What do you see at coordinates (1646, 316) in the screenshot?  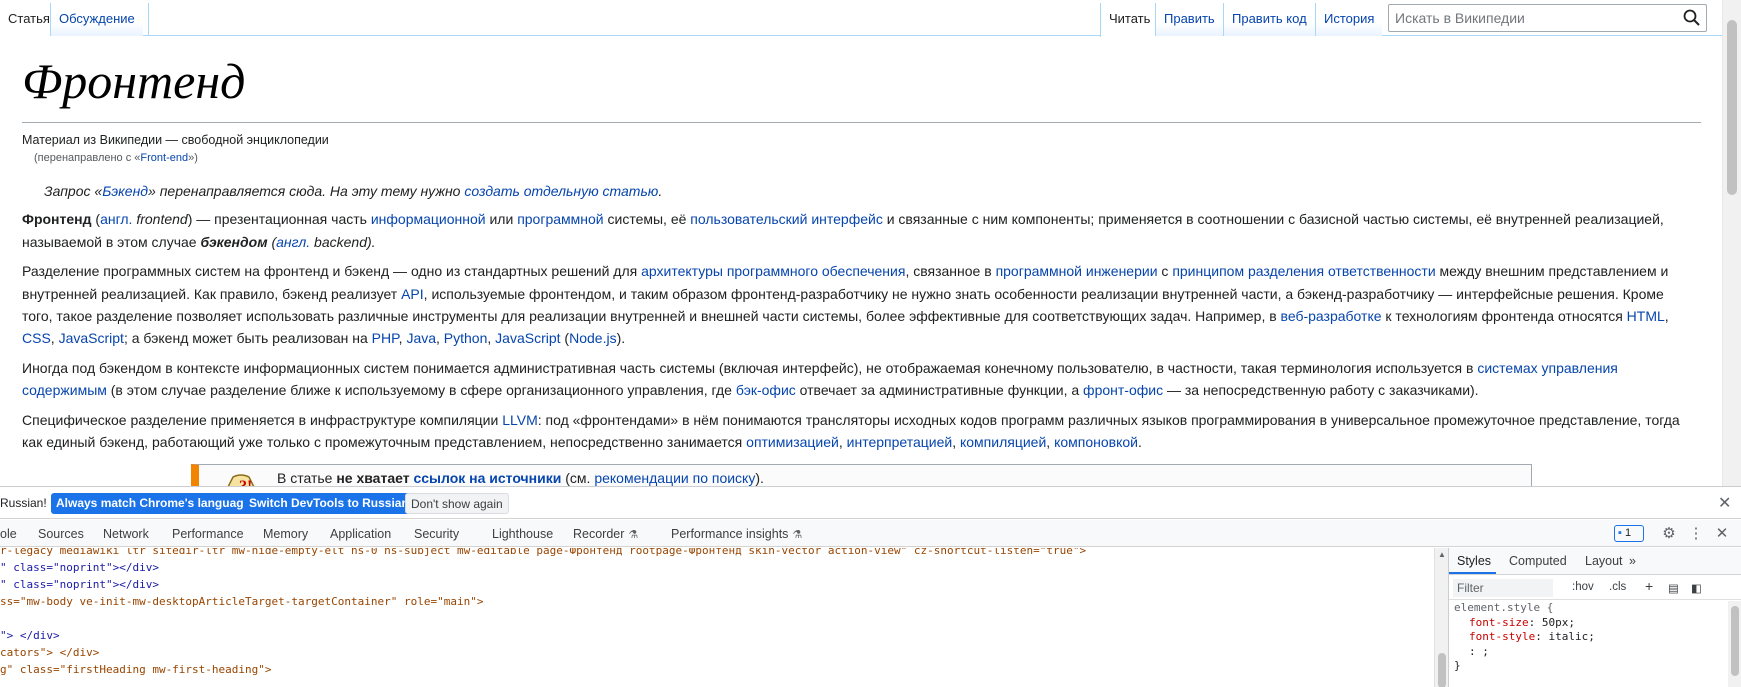 I see `link: HTML` at bounding box center [1646, 316].